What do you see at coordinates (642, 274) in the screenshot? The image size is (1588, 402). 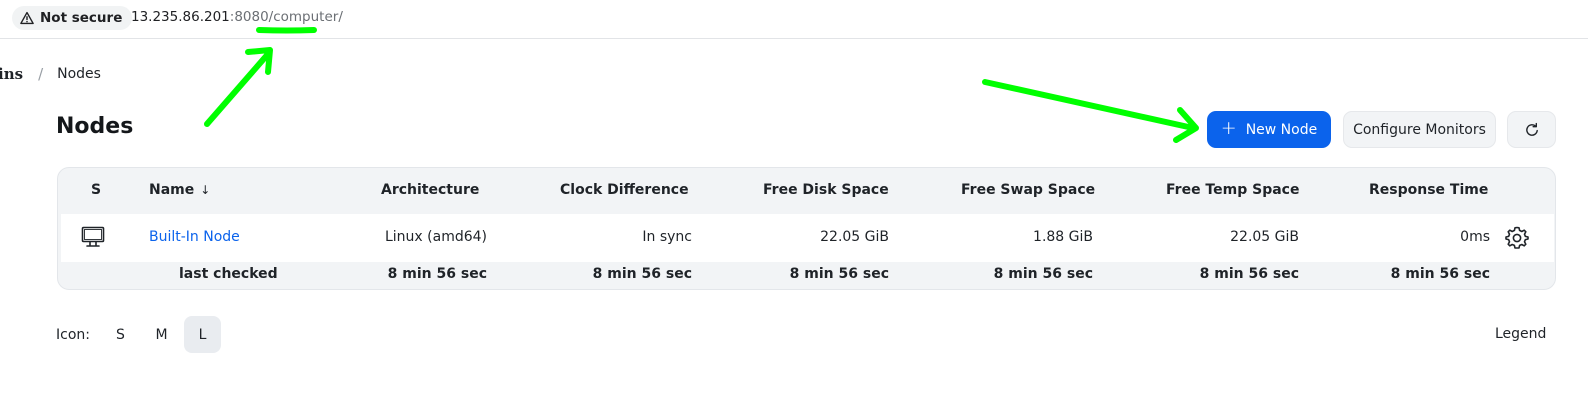 I see `last-checked-clock-difference: 8 min 56 sec` at bounding box center [642, 274].